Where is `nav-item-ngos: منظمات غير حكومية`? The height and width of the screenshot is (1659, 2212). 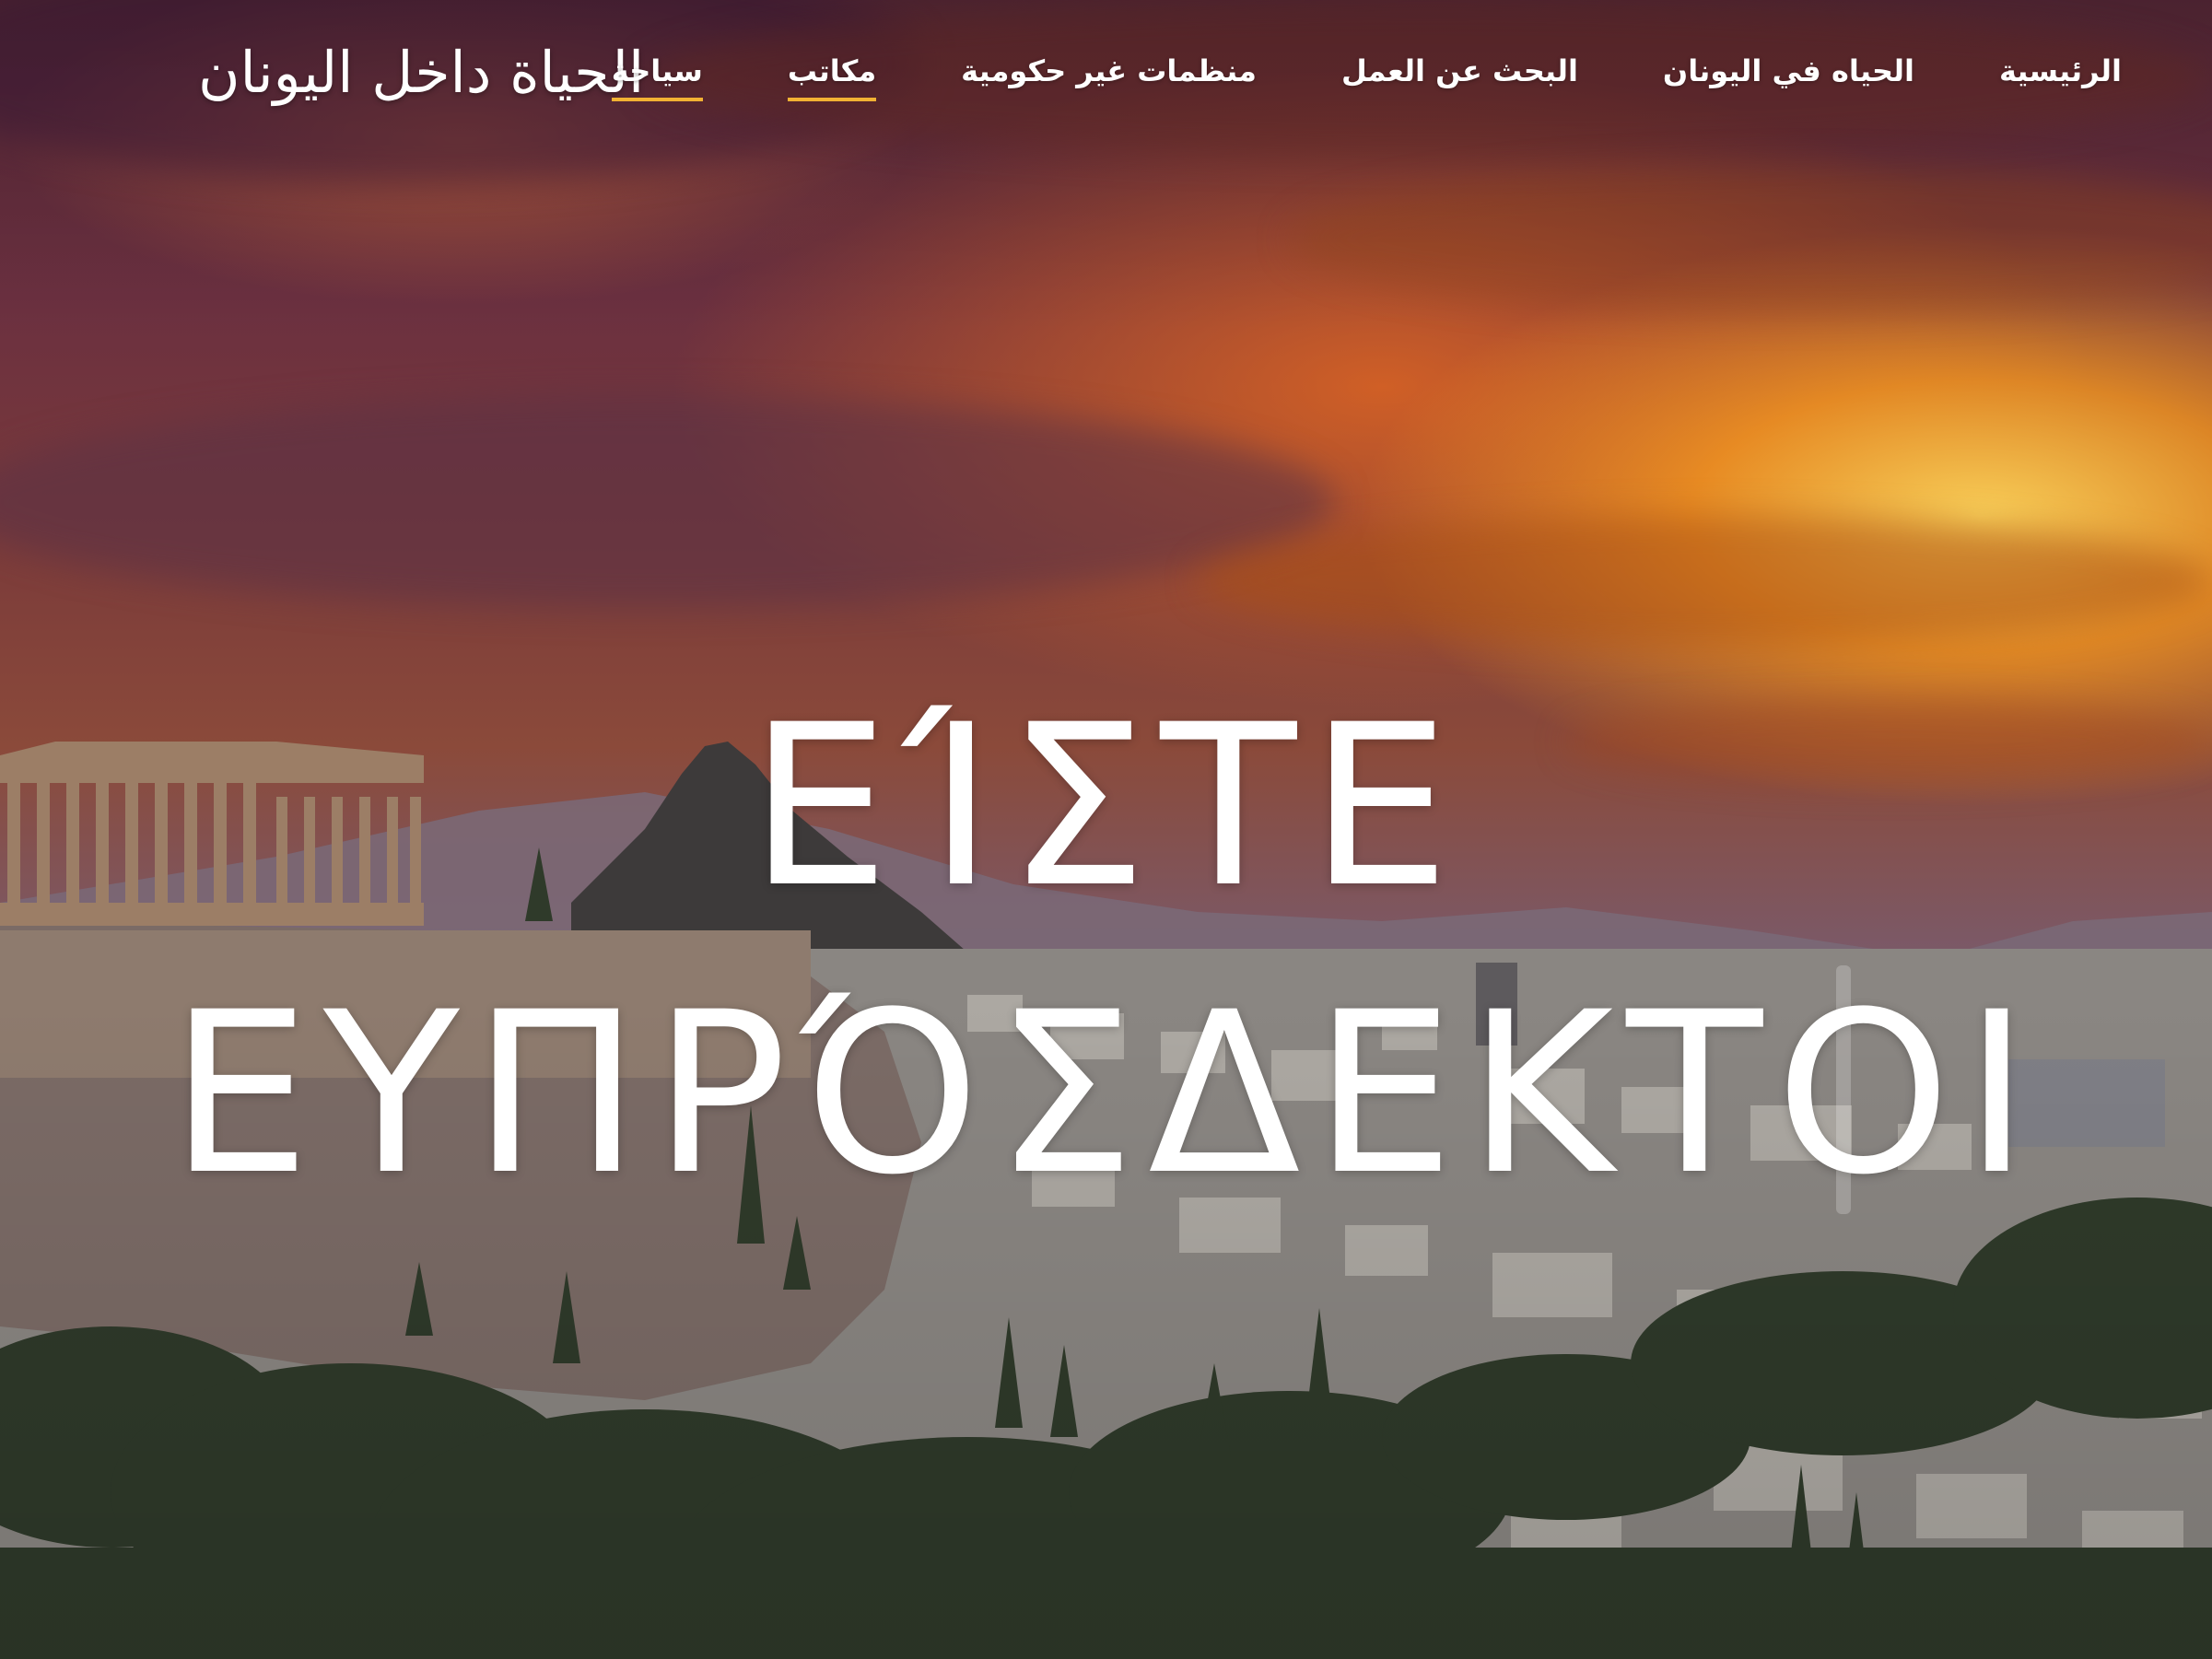
nav-item-ngos: منظمات غير حكومية is located at coordinates (1109, 77).